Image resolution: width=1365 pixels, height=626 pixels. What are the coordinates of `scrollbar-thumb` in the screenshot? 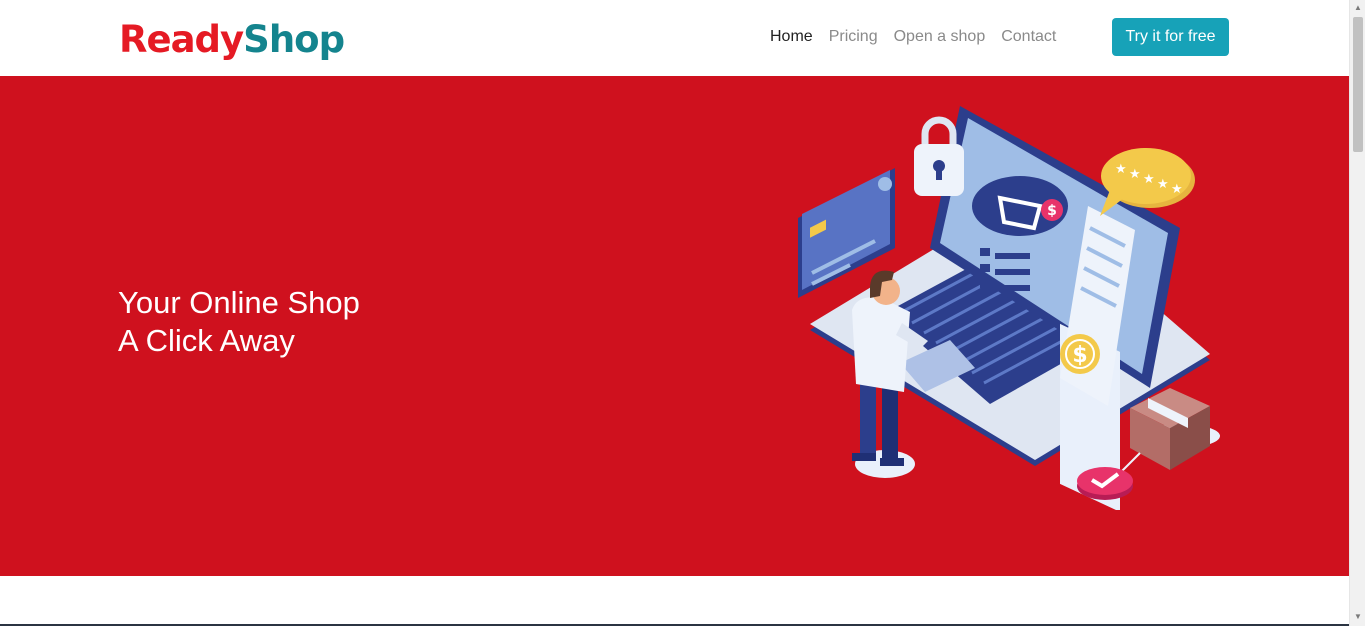 It's located at (1358, 84).